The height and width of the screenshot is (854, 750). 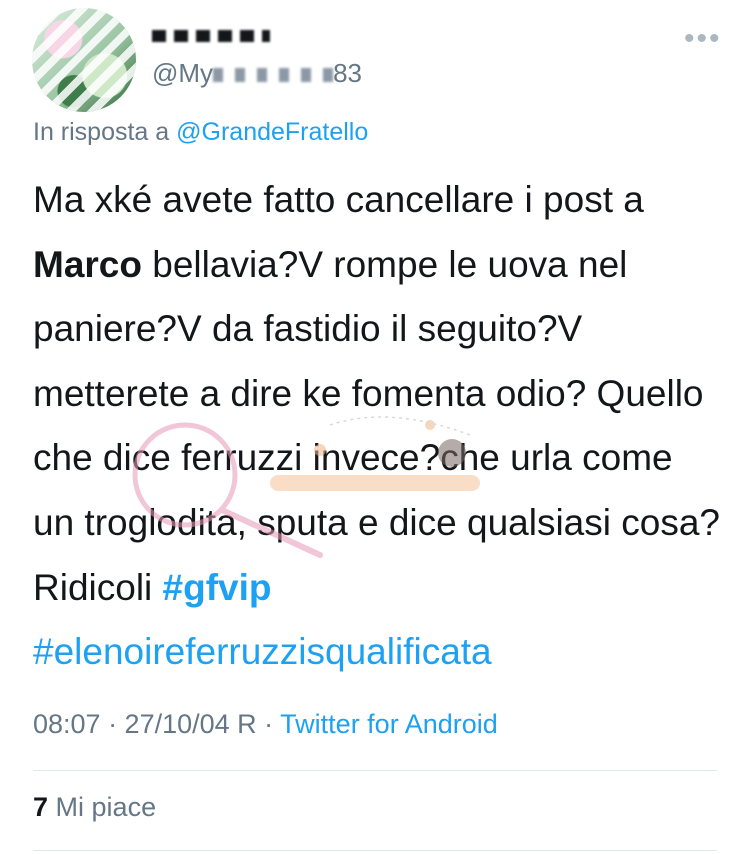 I want to click on display-name, so click(x=211, y=35).